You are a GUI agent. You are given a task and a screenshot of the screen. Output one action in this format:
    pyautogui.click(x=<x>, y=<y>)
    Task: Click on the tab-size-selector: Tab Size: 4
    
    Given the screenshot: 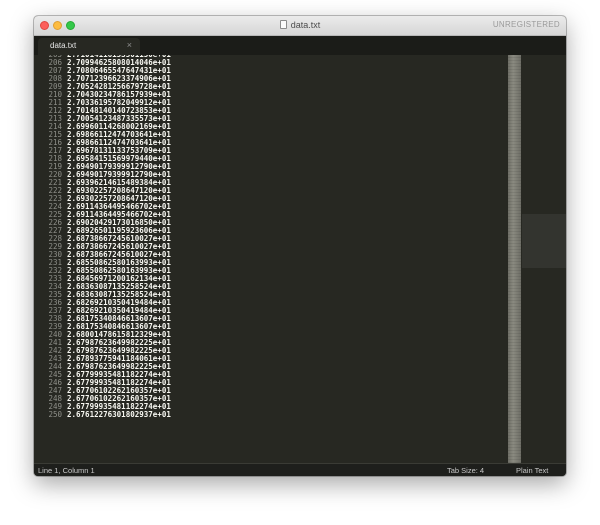 What is the action you would take?
    pyautogui.click(x=465, y=470)
    